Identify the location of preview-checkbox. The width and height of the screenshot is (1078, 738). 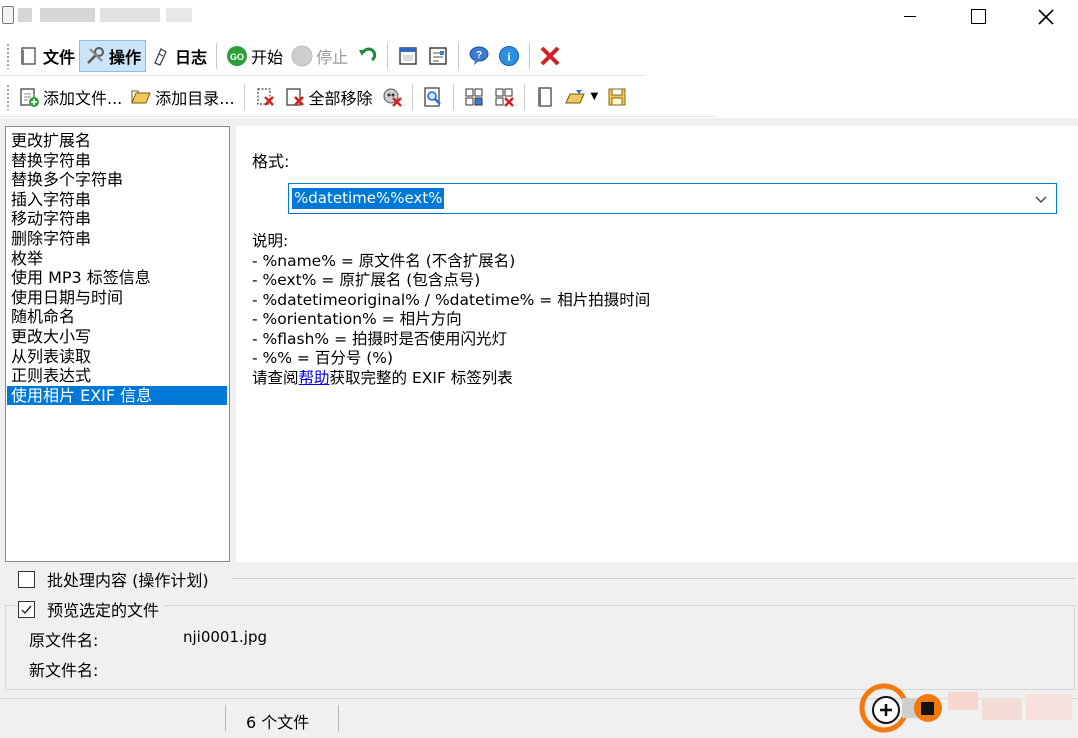
(26, 609).